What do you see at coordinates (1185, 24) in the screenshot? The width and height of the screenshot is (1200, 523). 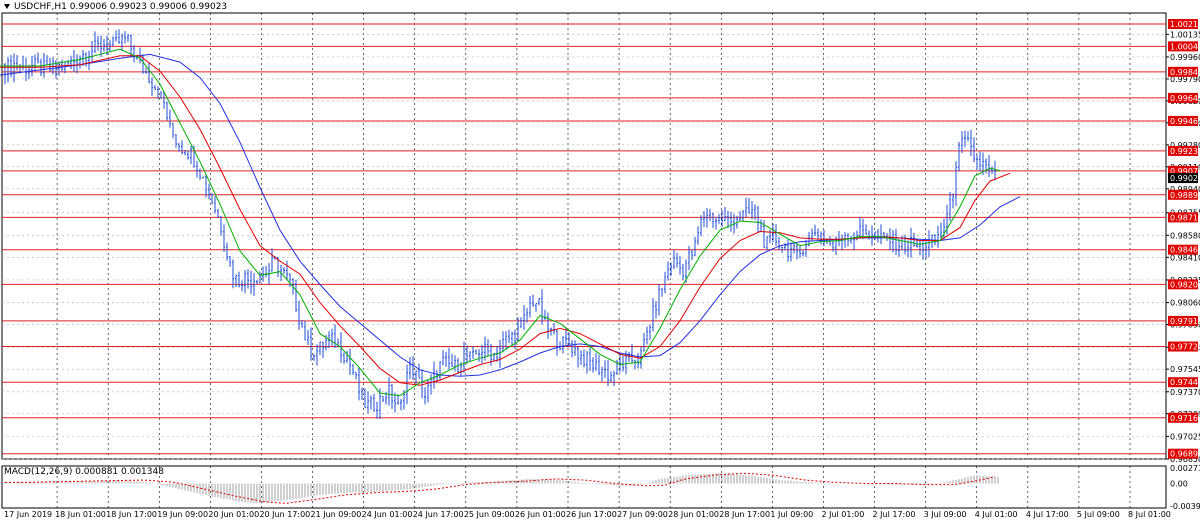 I see `level-label: 1.00215` at bounding box center [1185, 24].